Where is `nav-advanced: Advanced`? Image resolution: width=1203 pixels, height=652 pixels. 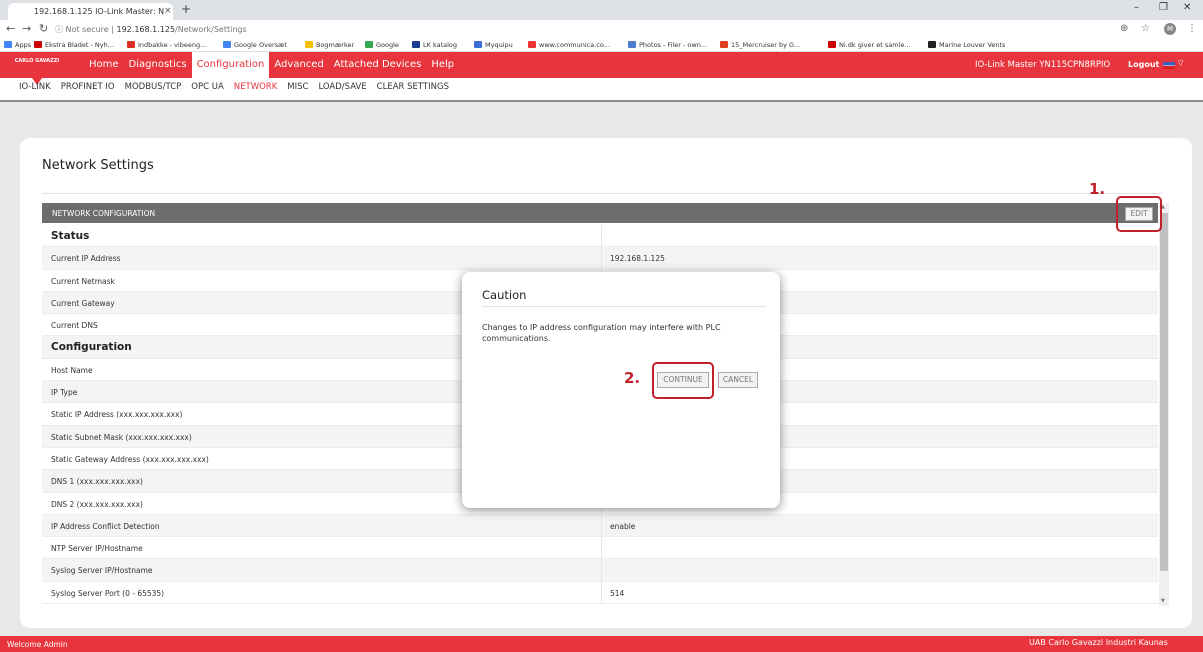
nav-advanced: Advanced is located at coordinates (298, 65).